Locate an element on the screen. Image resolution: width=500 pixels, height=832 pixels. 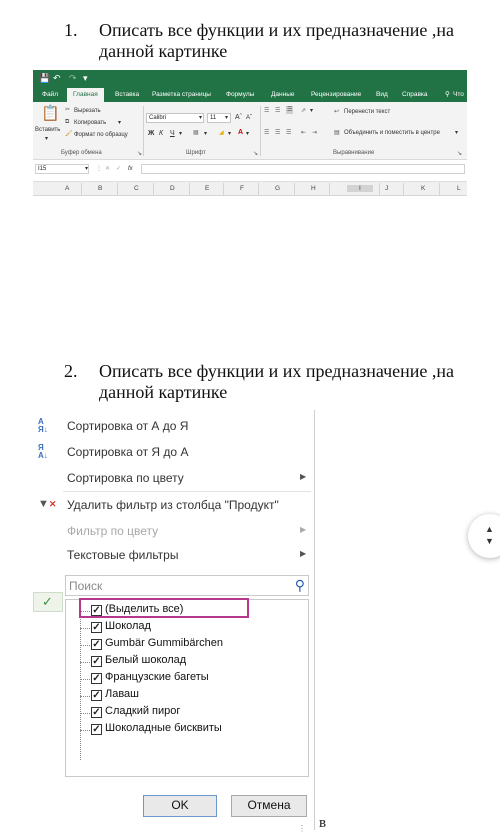
tab-formulas: Формулы is located at coordinates (240, 94).